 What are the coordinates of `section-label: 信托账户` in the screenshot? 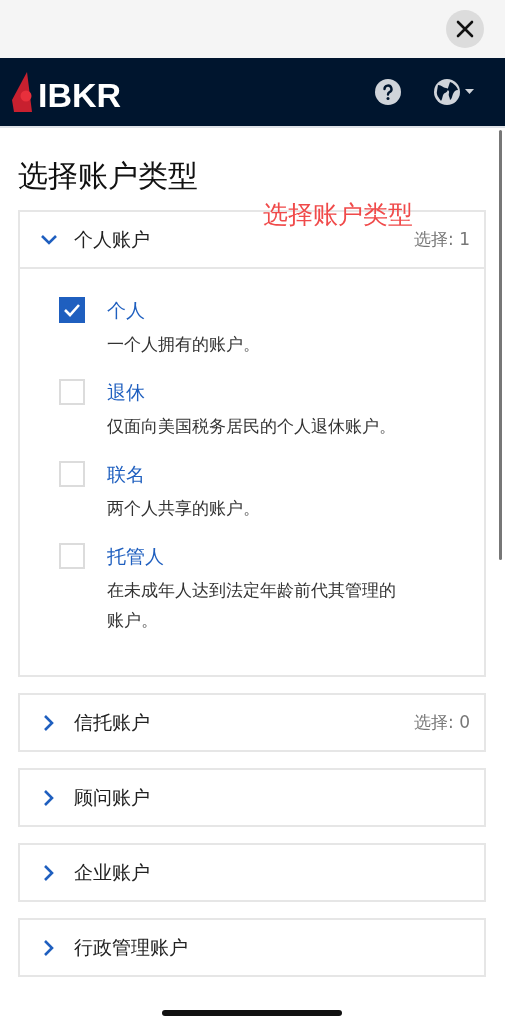 It's located at (112, 722).